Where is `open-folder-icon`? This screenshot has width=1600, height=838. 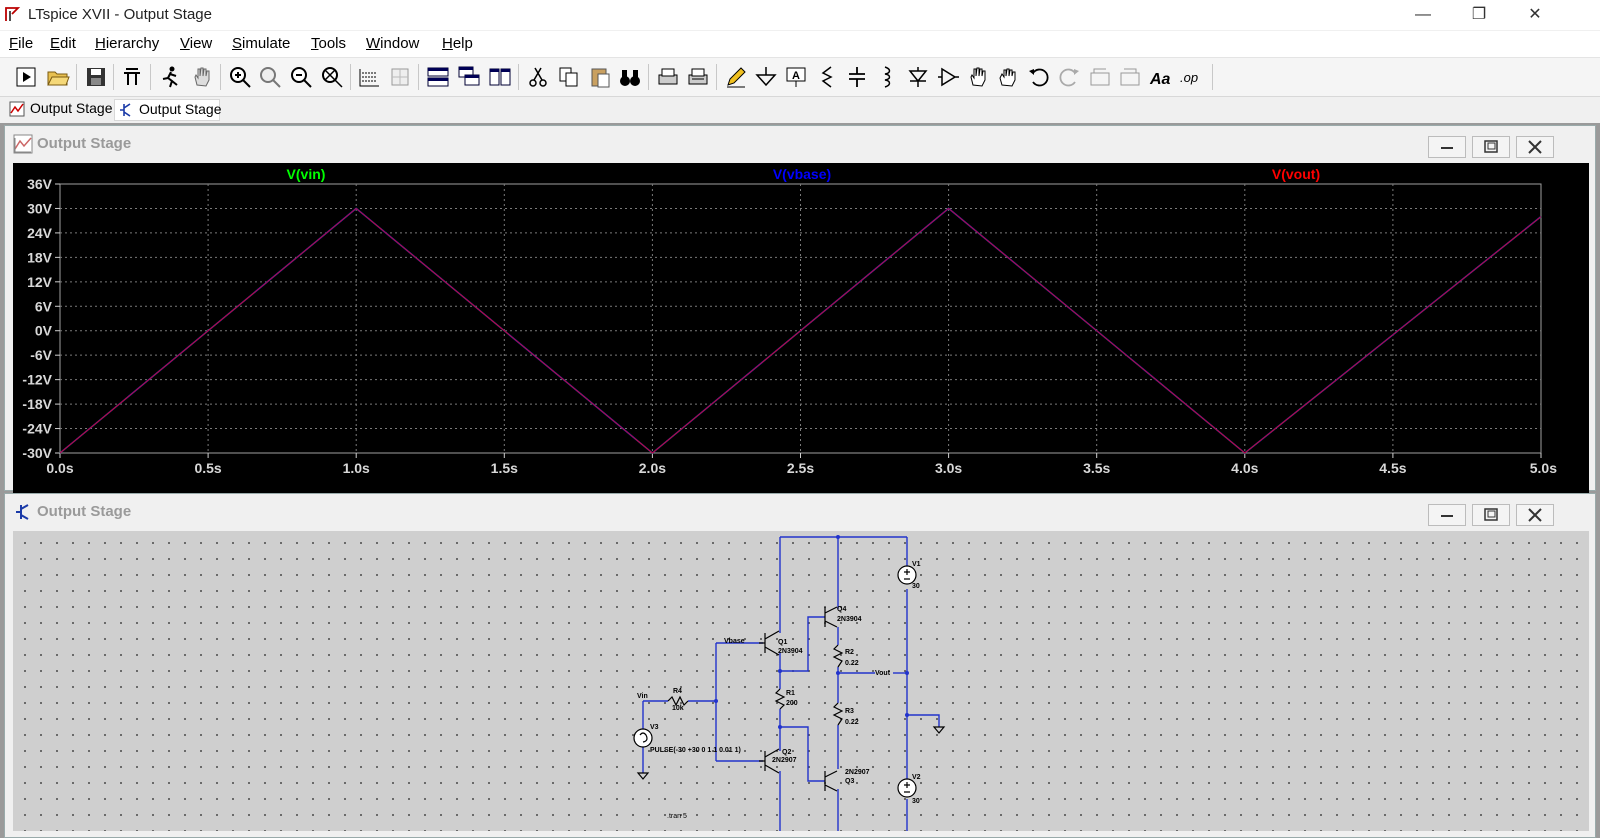 open-folder-icon is located at coordinates (58, 77).